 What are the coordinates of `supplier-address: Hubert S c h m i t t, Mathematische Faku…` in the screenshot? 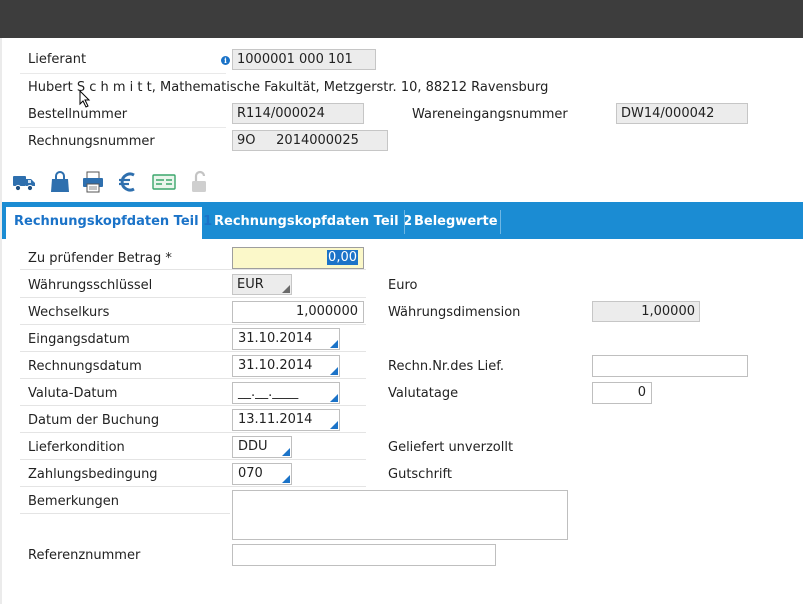 It's located at (288, 87).